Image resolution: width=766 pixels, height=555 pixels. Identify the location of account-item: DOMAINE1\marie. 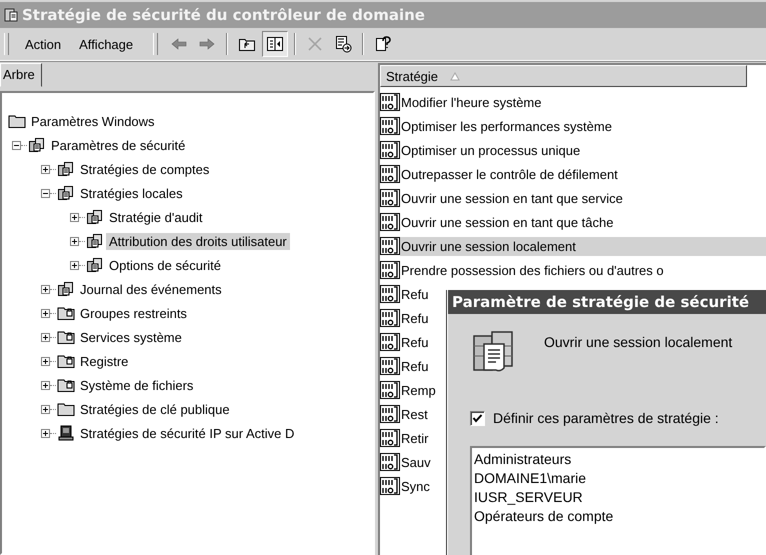
(618, 478).